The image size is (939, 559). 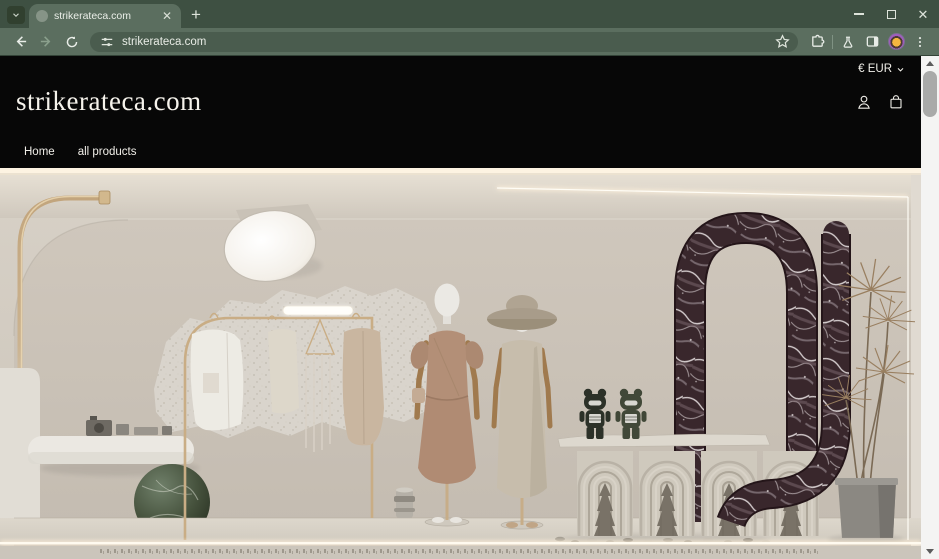 What do you see at coordinates (39, 152) in the screenshot?
I see `nav-home: Home` at bounding box center [39, 152].